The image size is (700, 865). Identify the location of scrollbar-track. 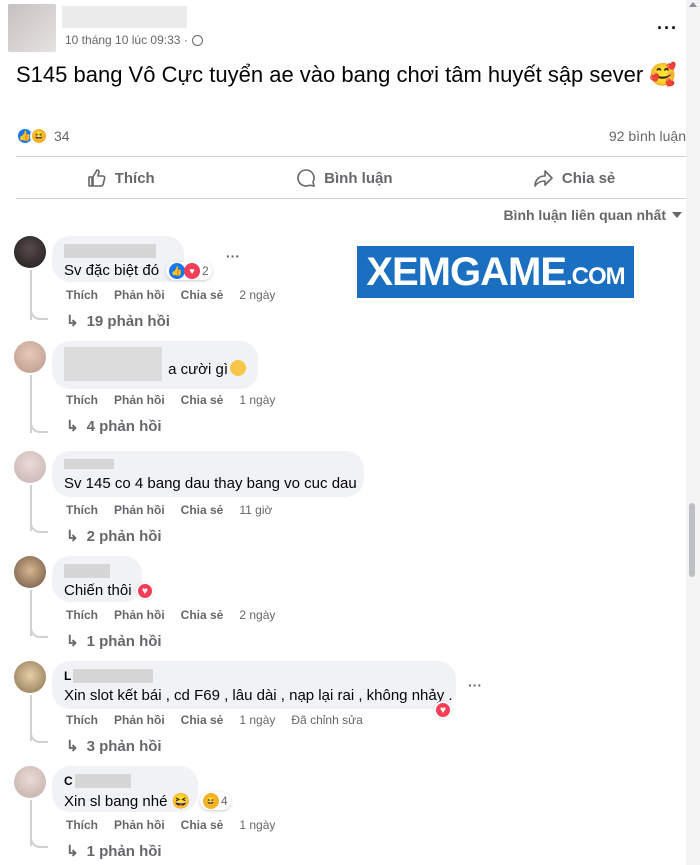
(693, 432).